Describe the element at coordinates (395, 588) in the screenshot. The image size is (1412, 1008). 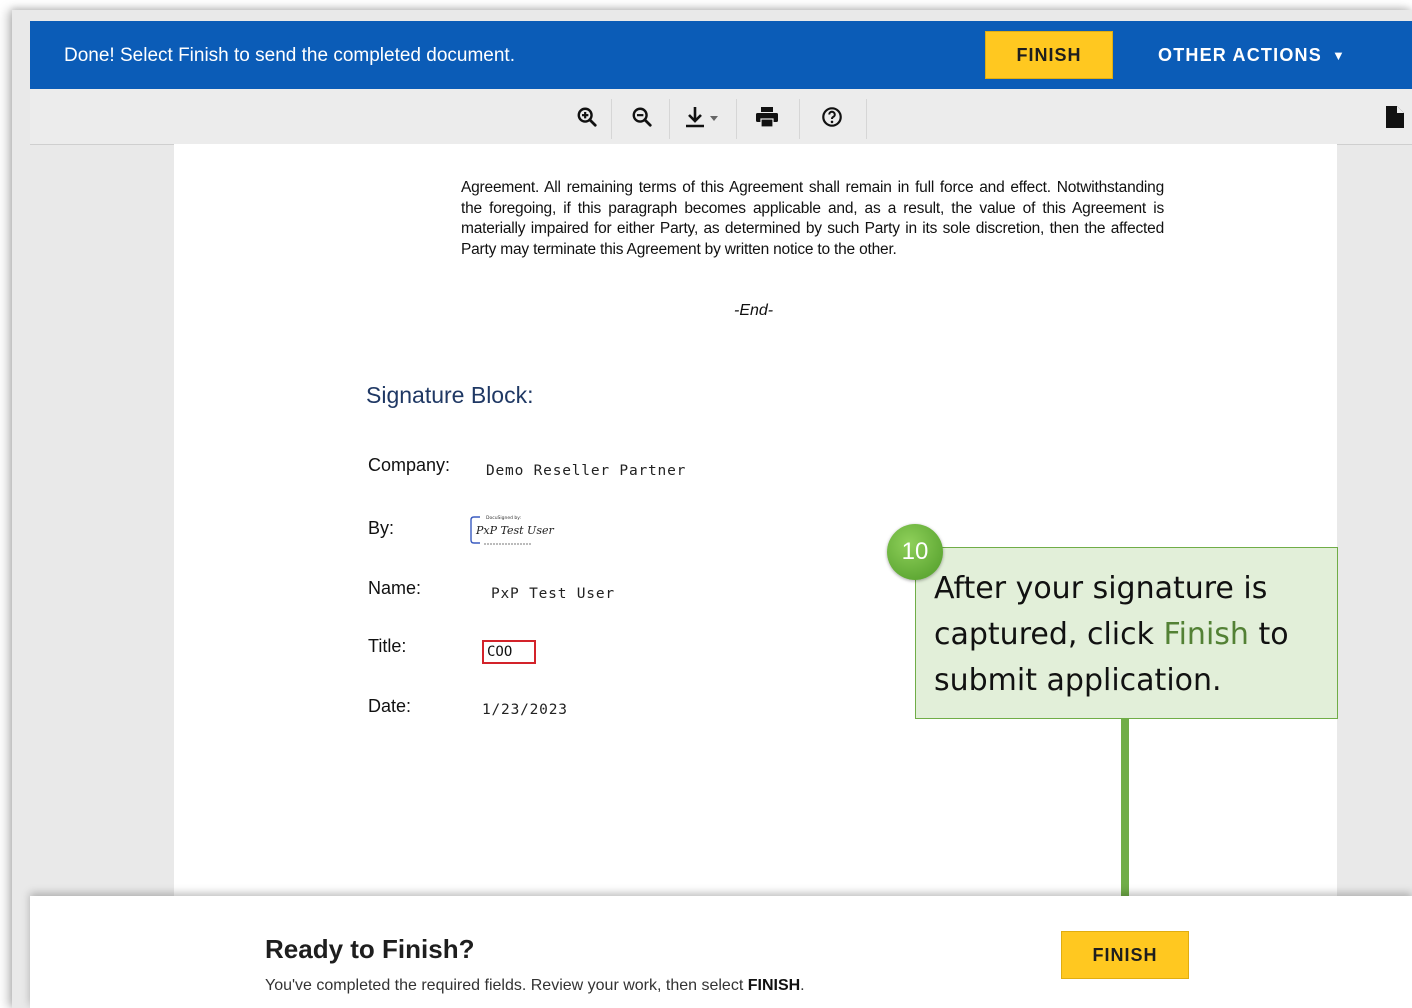
I see `name-label: Name:` at that location.